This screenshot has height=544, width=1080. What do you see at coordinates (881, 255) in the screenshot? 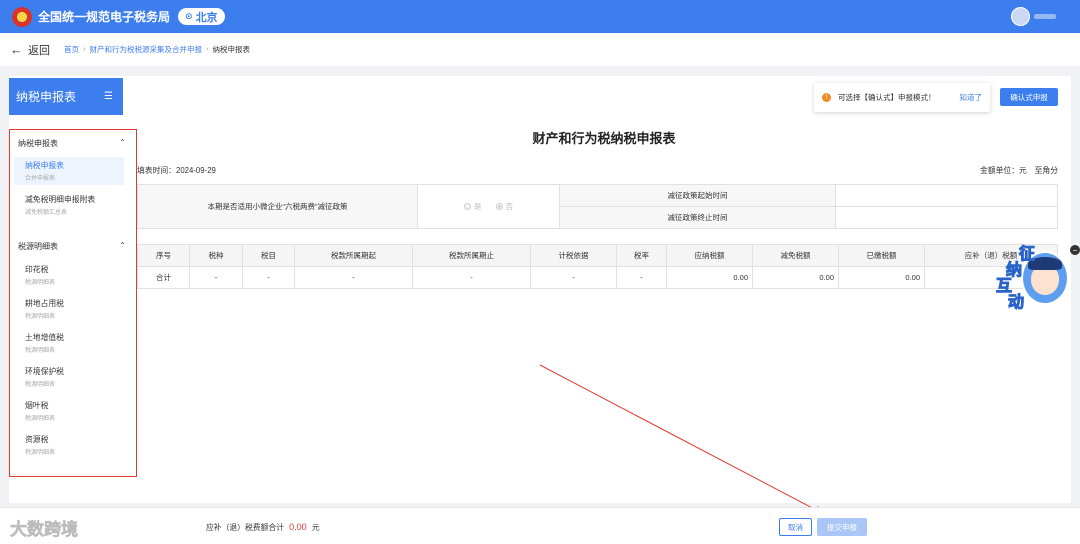
I see `column-header: 已缴税额` at bounding box center [881, 255].